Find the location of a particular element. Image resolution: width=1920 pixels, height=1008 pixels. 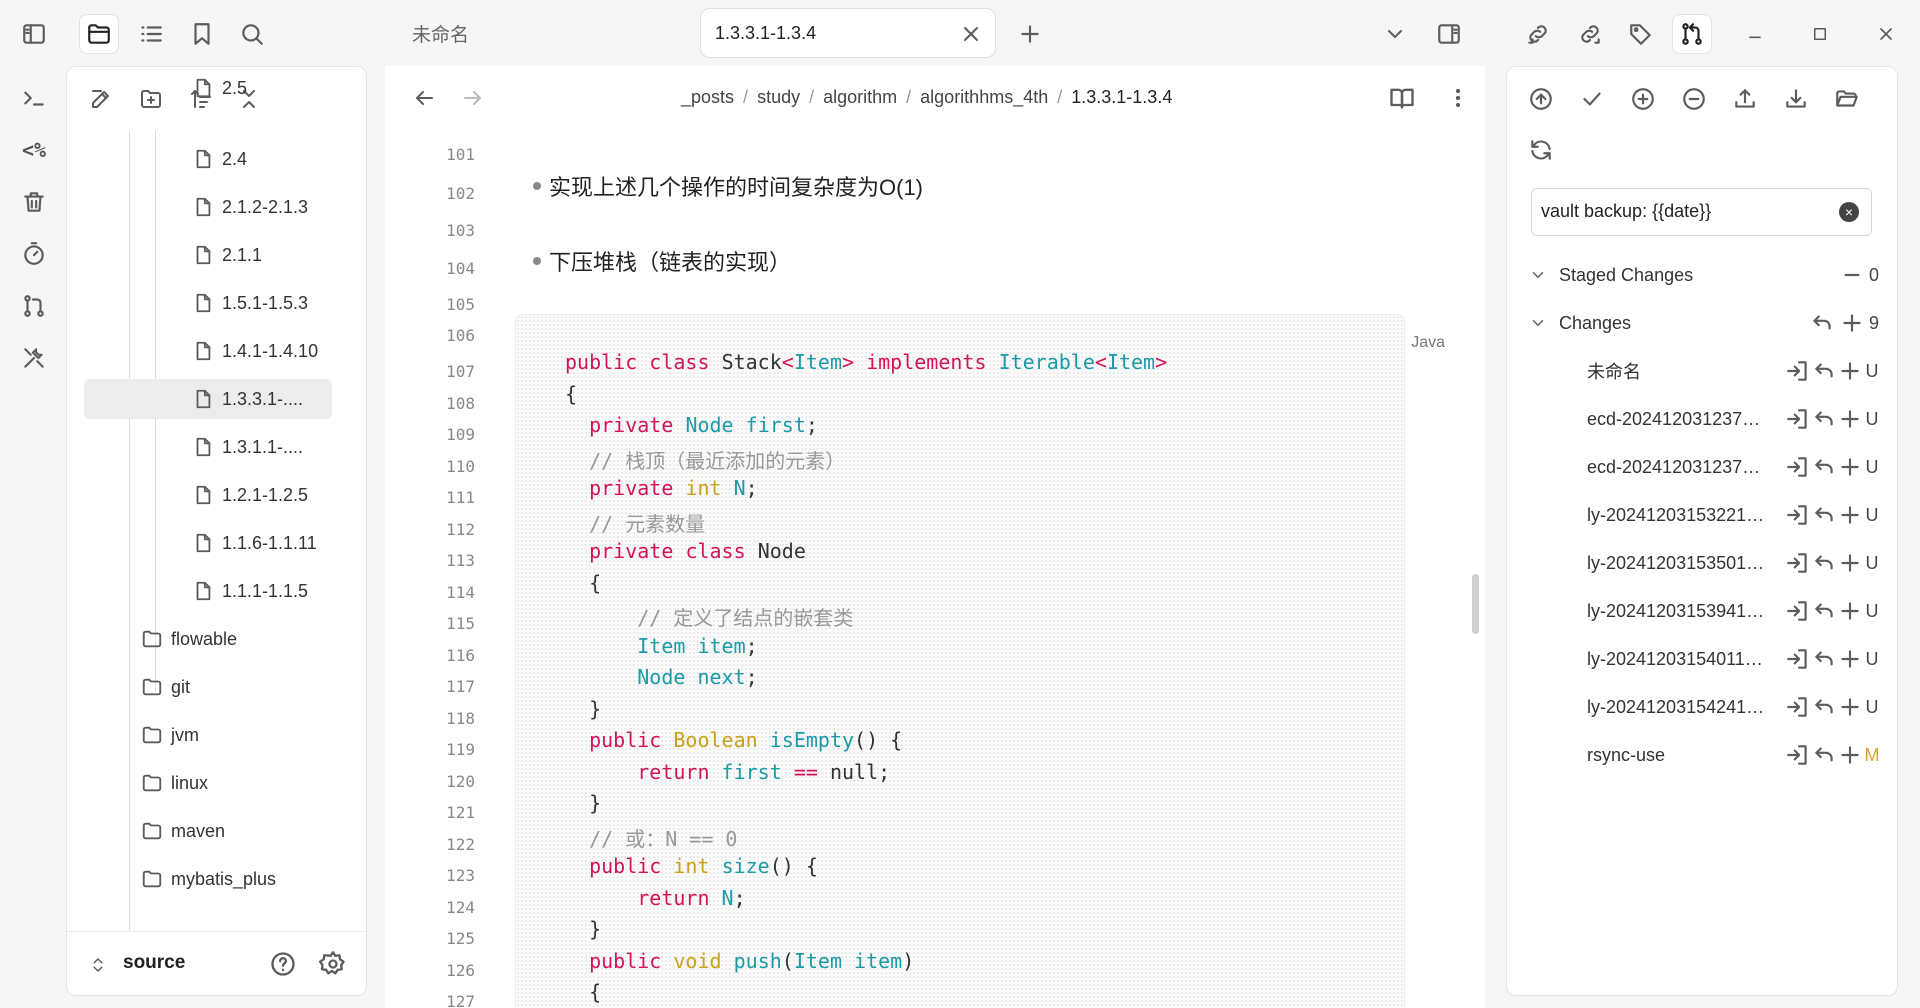

tab-active-note: 1.3.3.1-1.3.4 is located at coordinates (848, 33).